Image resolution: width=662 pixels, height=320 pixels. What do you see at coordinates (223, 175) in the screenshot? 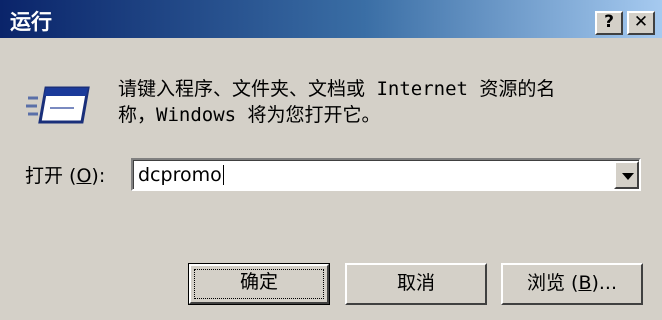
I see `text-caret` at bounding box center [223, 175].